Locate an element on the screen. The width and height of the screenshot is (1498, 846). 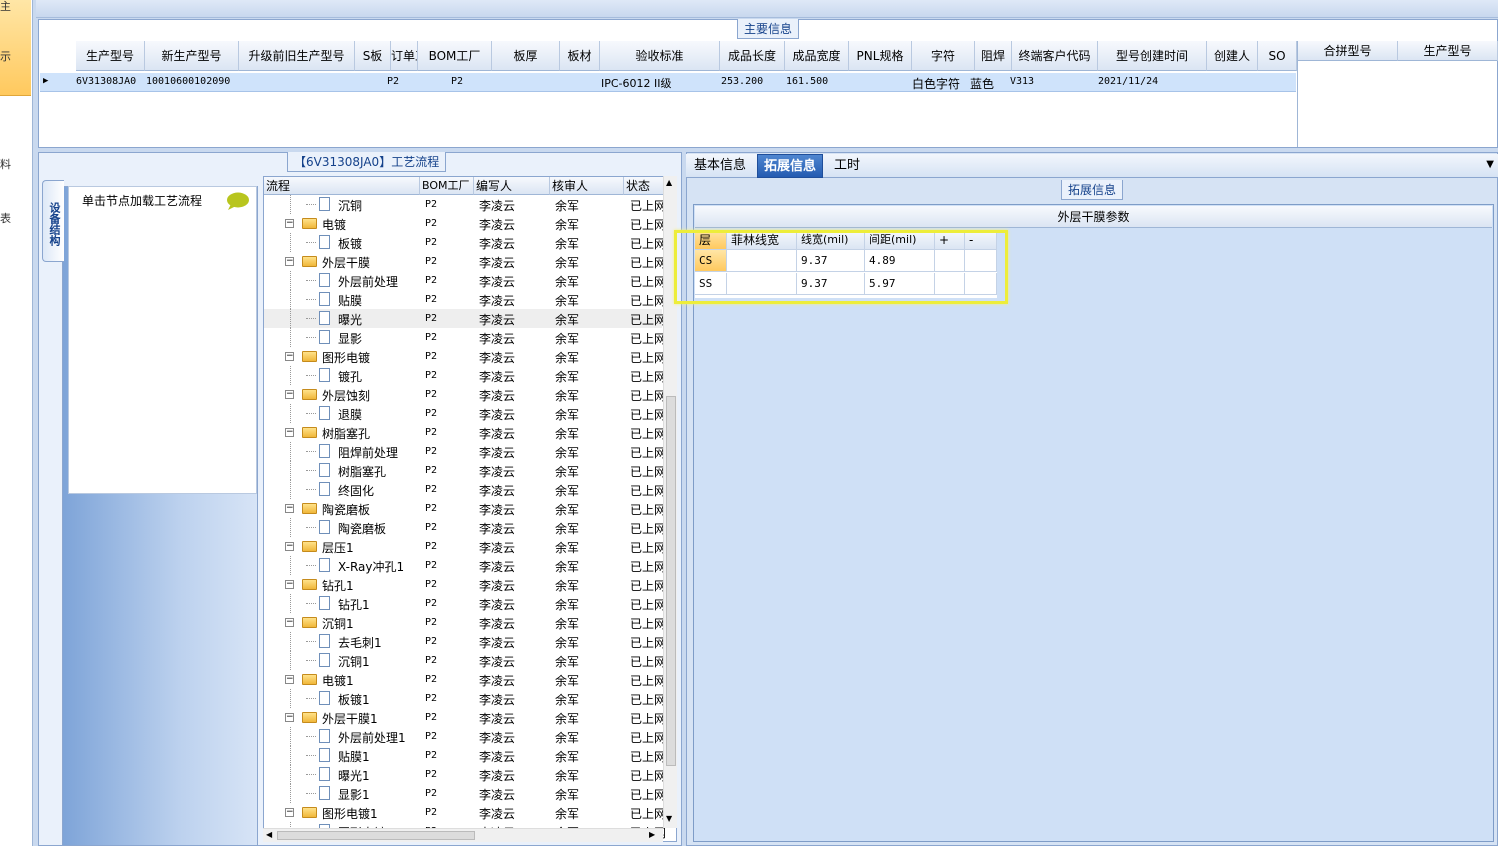
tree-row: 贴膜1 P2 李凌云 余军 已上网 is located at coordinates (465, 755).